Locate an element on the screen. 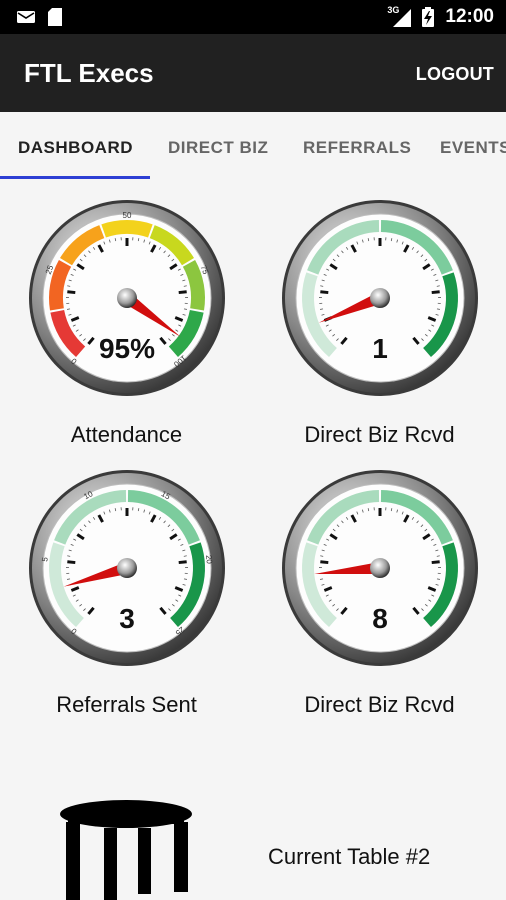 This screenshot has height=900, width=506. tab-direct-biz: DIRECT BIZ is located at coordinates (218, 148).